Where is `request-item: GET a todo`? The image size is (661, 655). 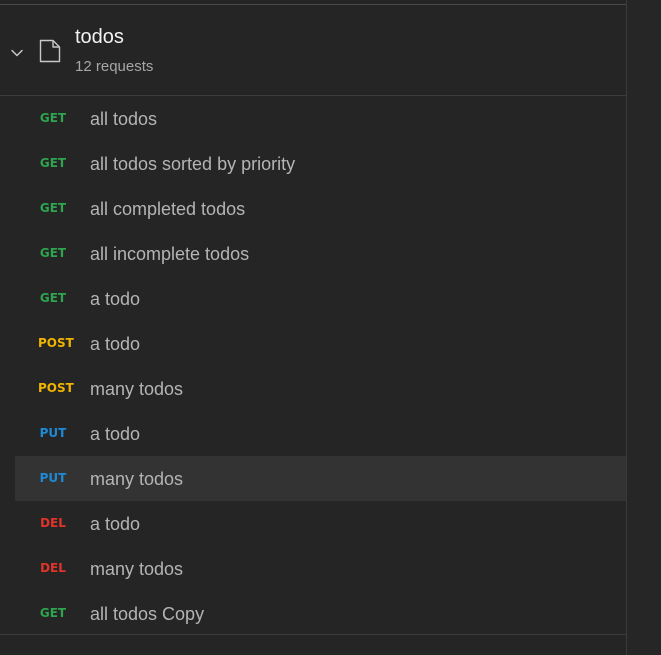 request-item: GET a todo is located at coordinates (313, 298).